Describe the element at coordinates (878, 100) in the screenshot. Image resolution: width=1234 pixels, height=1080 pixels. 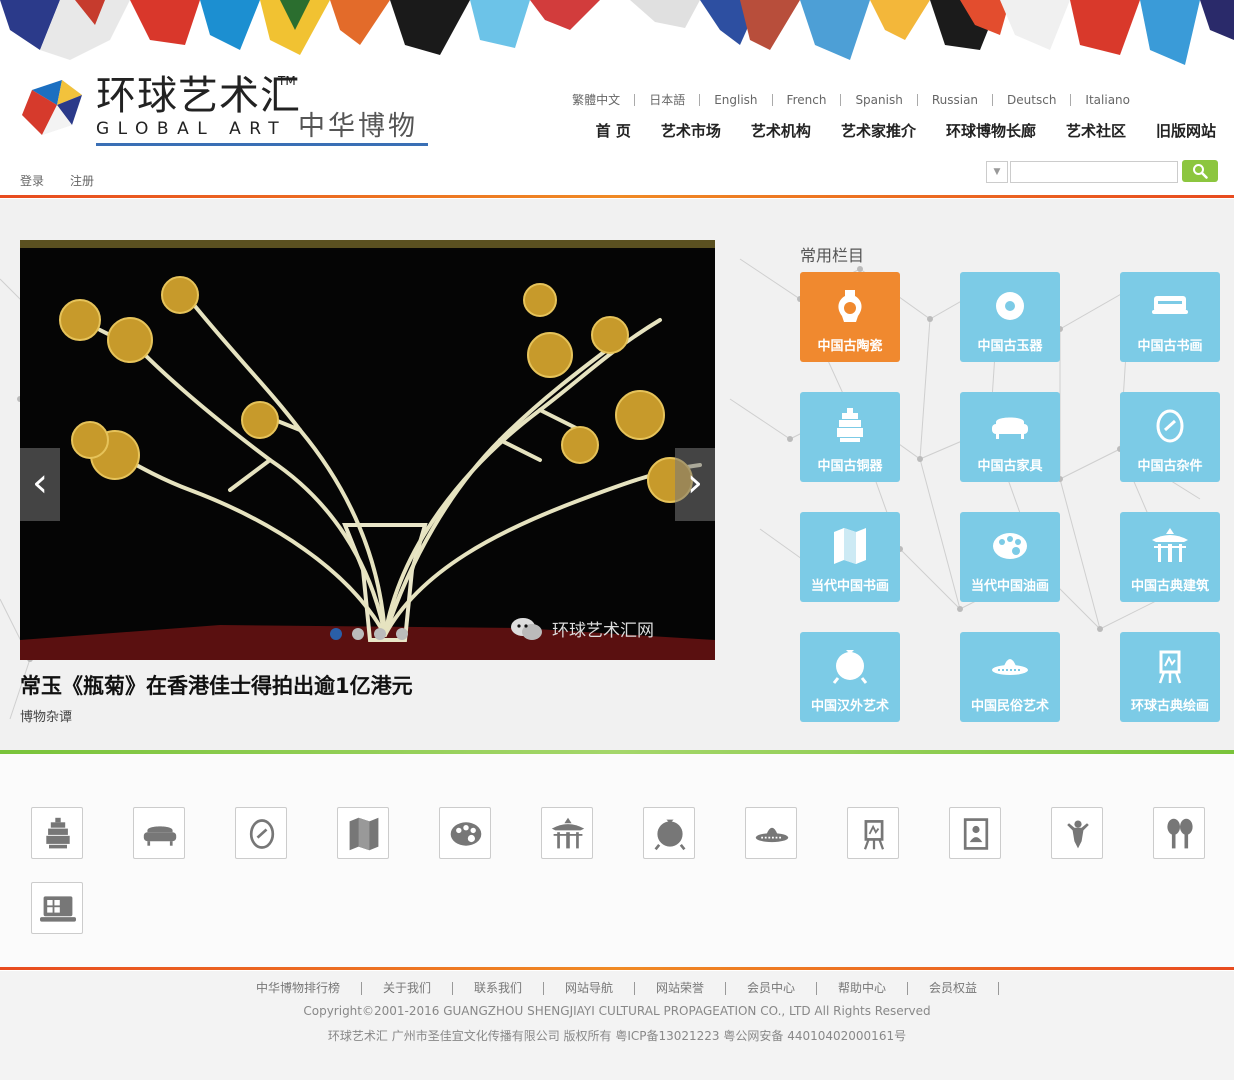
I see `lang-spanish: Spanish` at that location.